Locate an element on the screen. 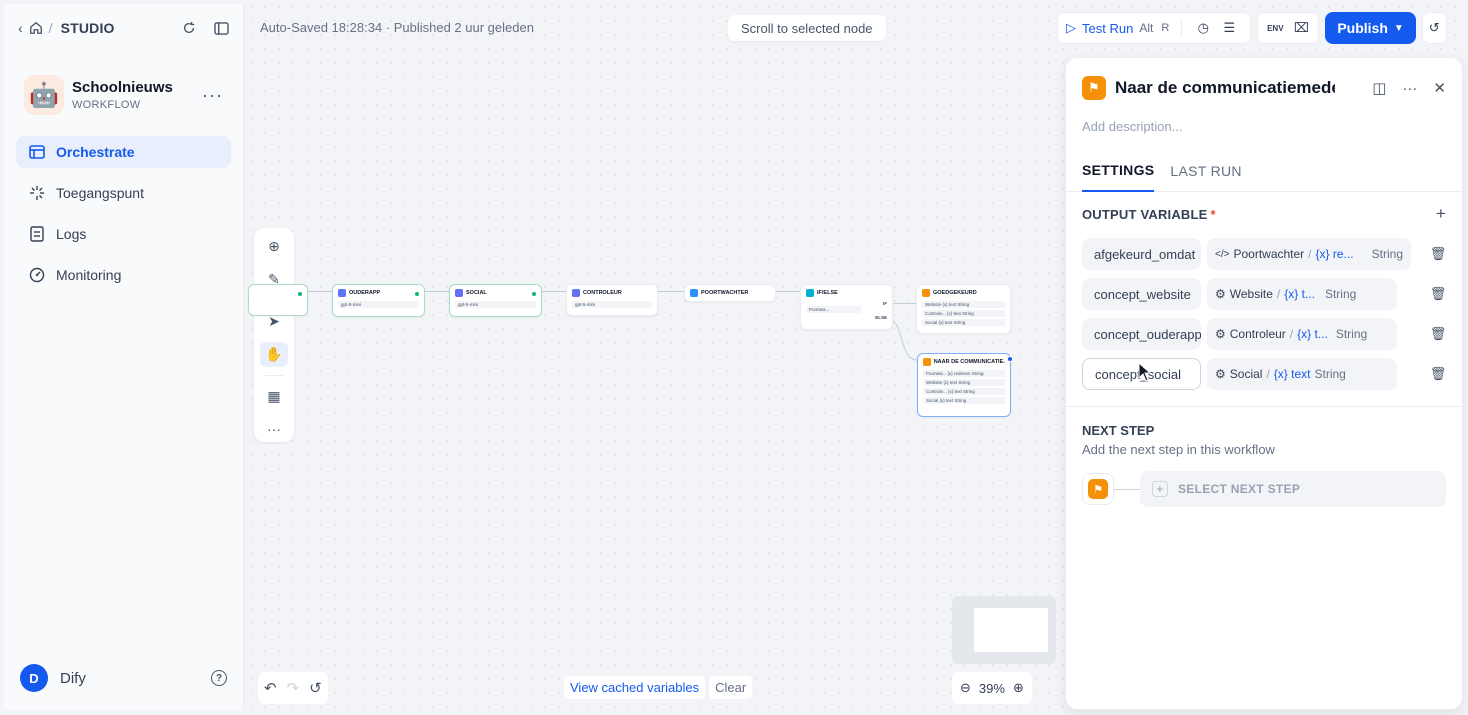 The image size is (1468, 715). select-next-step-button: + SELECT NEXT STEP is located at coordinates (1293, 489).